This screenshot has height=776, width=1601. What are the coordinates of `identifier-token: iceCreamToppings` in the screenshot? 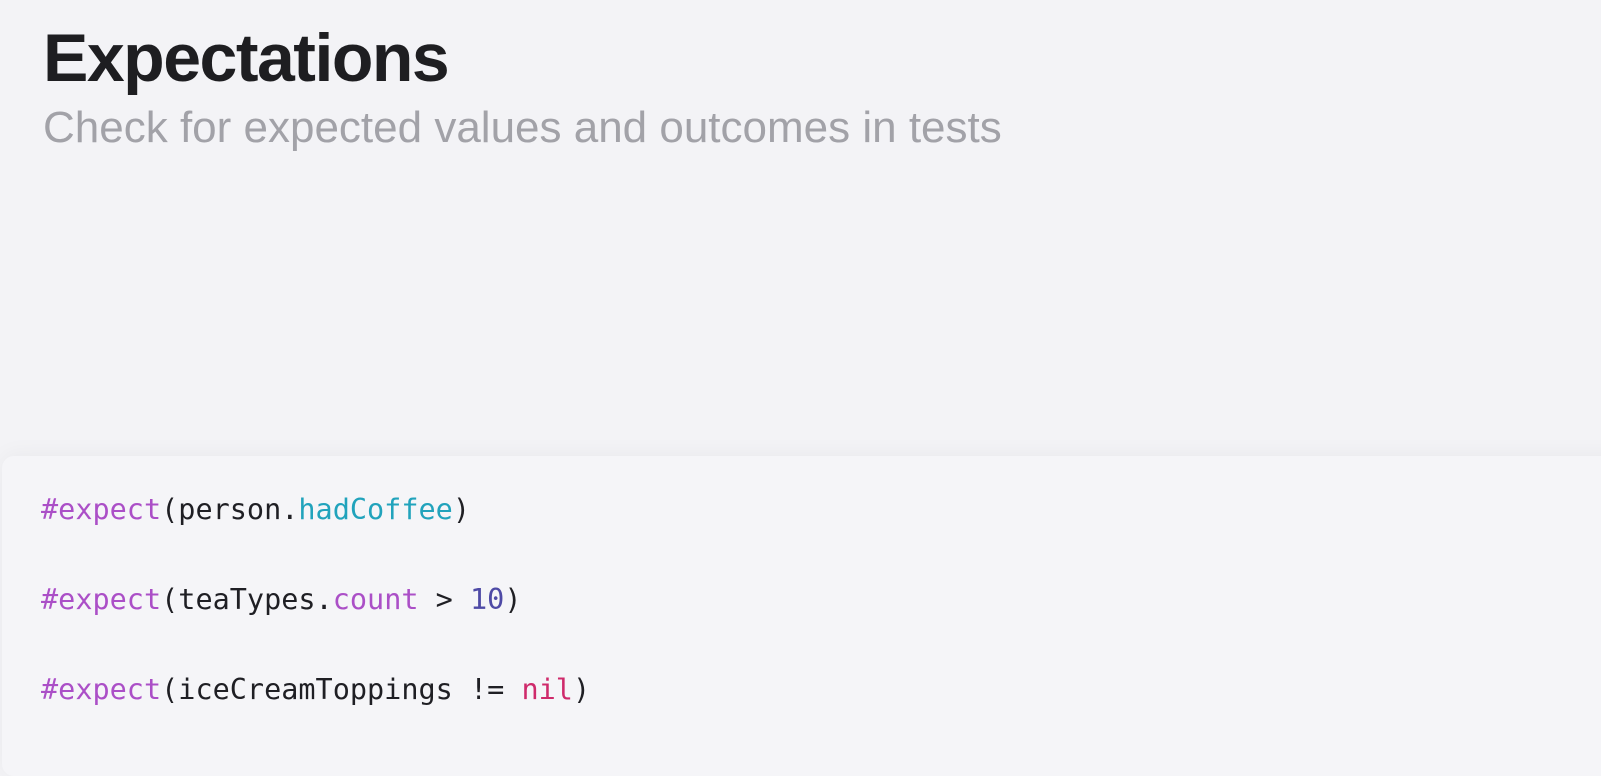 It's located at (315, 689).